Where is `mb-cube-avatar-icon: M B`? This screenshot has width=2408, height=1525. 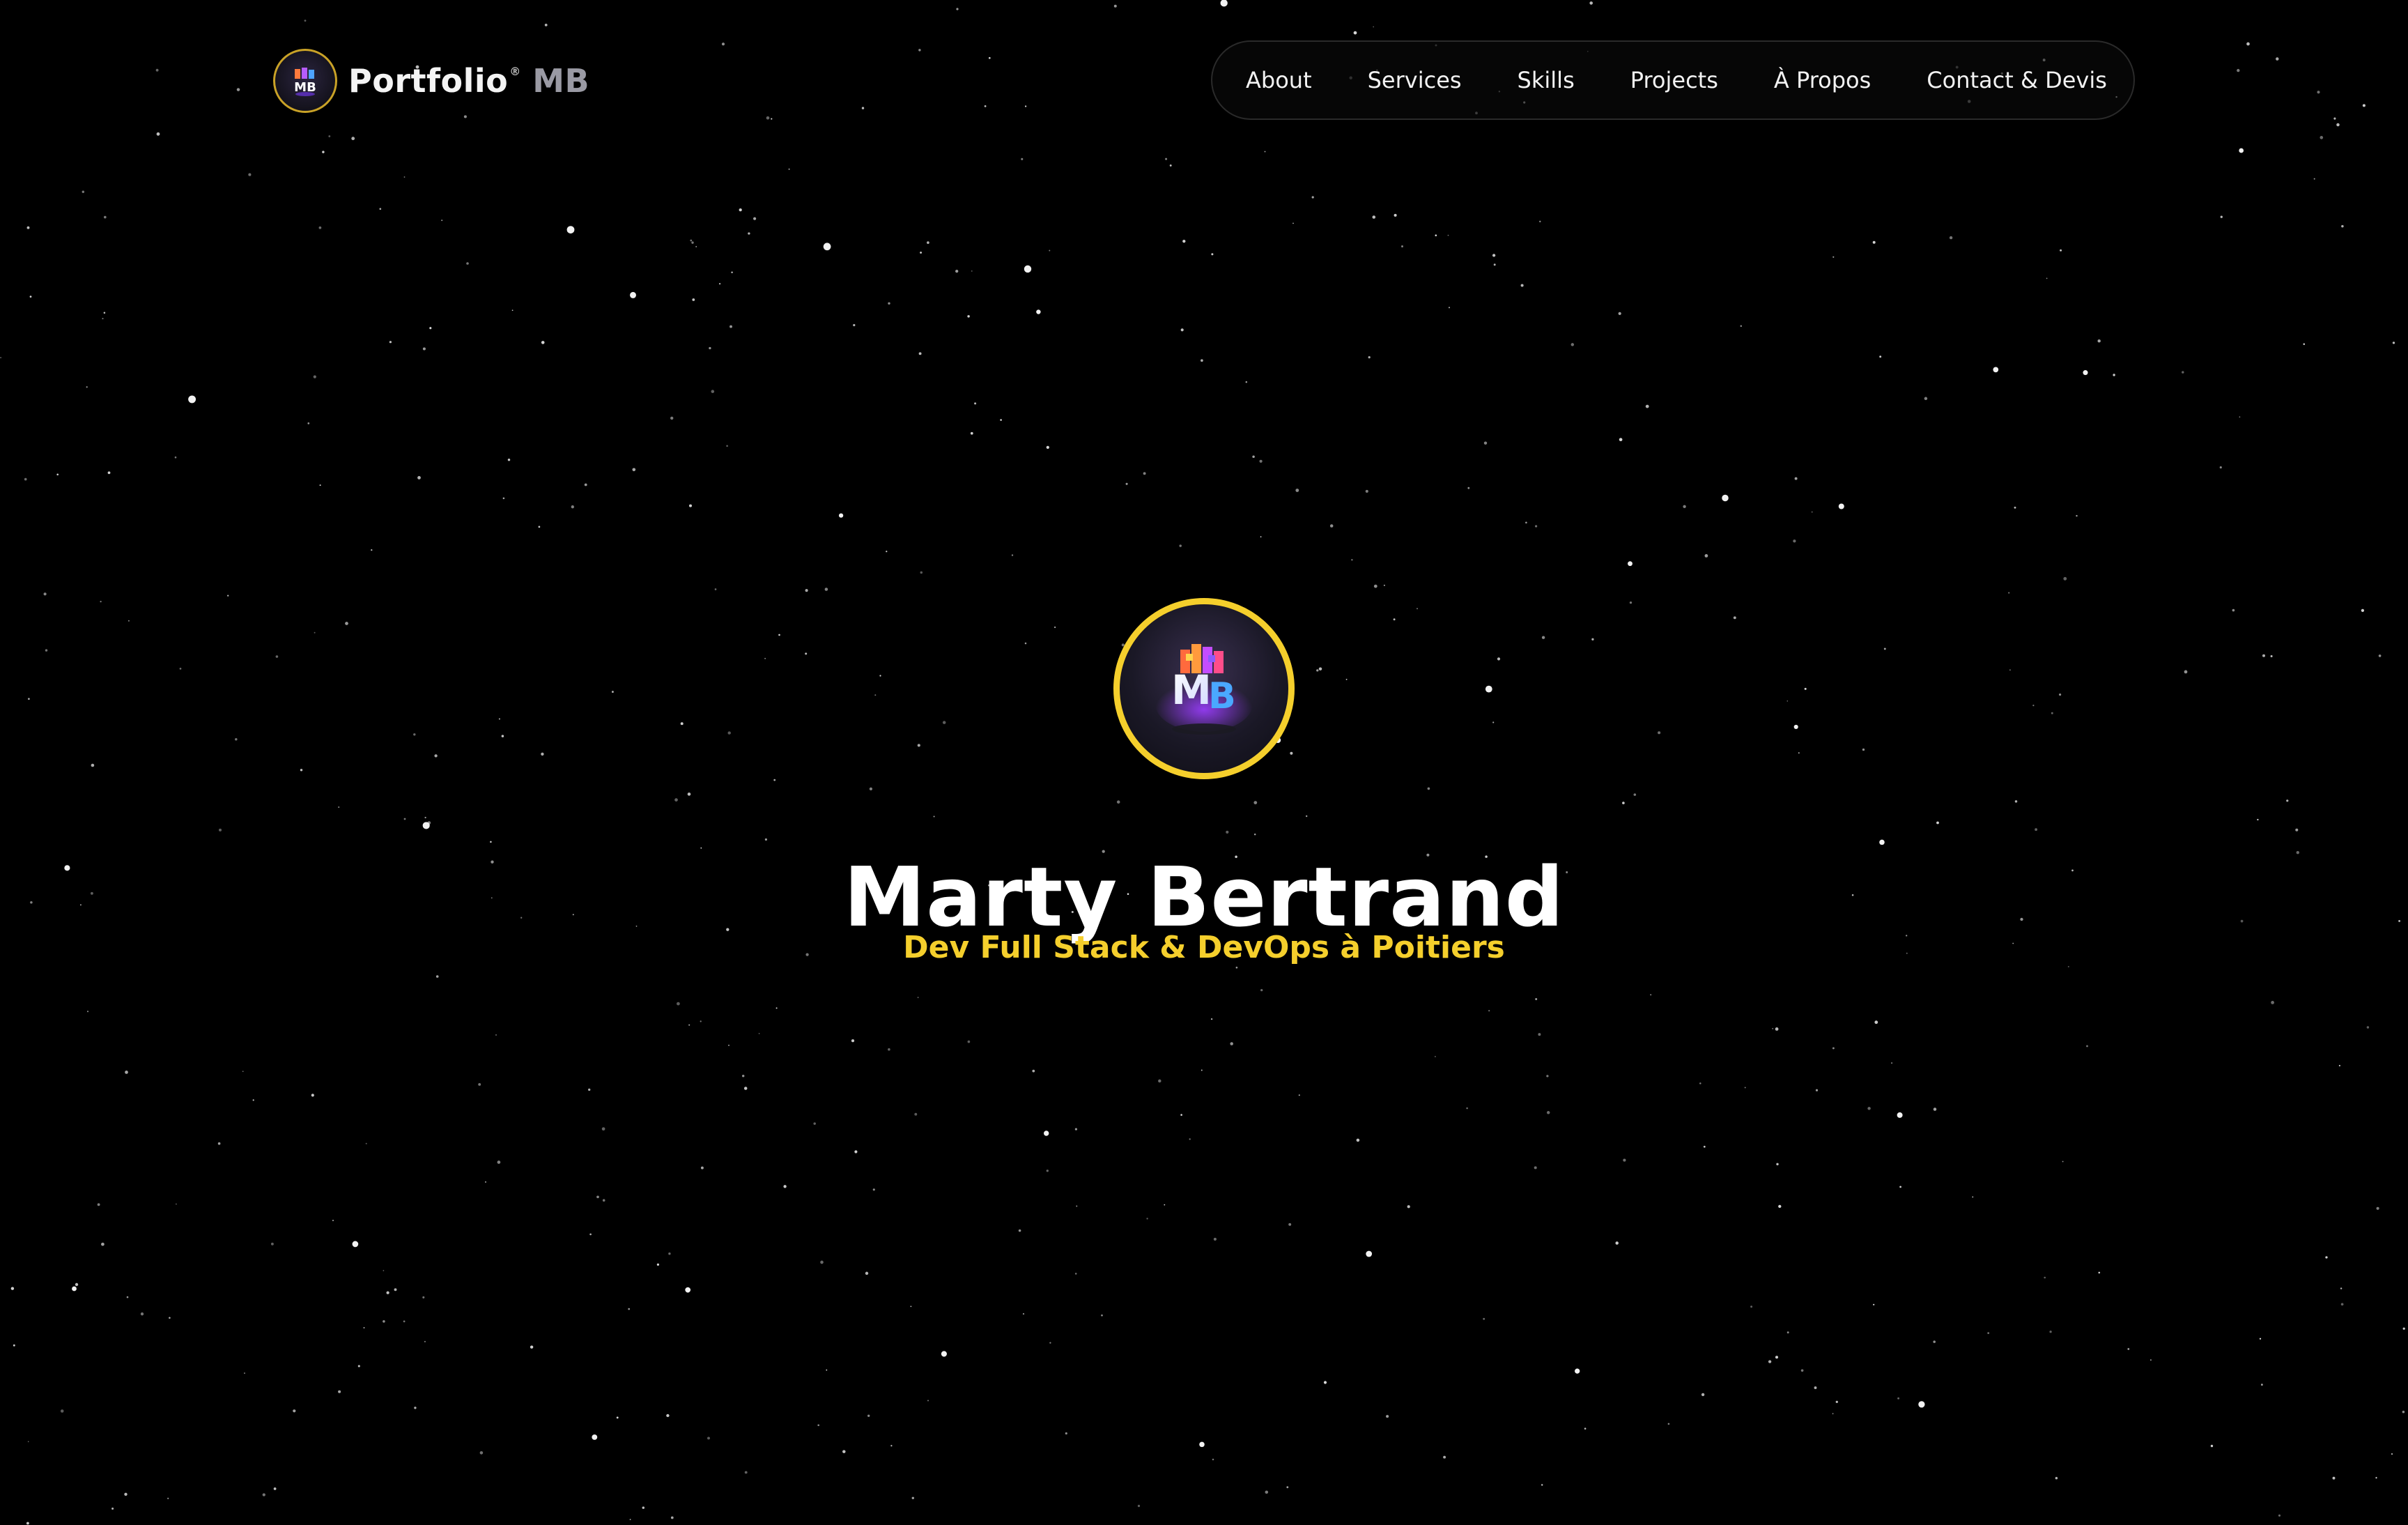 mb-cube-avatar-icon: M B is located at coordinates (1204, 688).